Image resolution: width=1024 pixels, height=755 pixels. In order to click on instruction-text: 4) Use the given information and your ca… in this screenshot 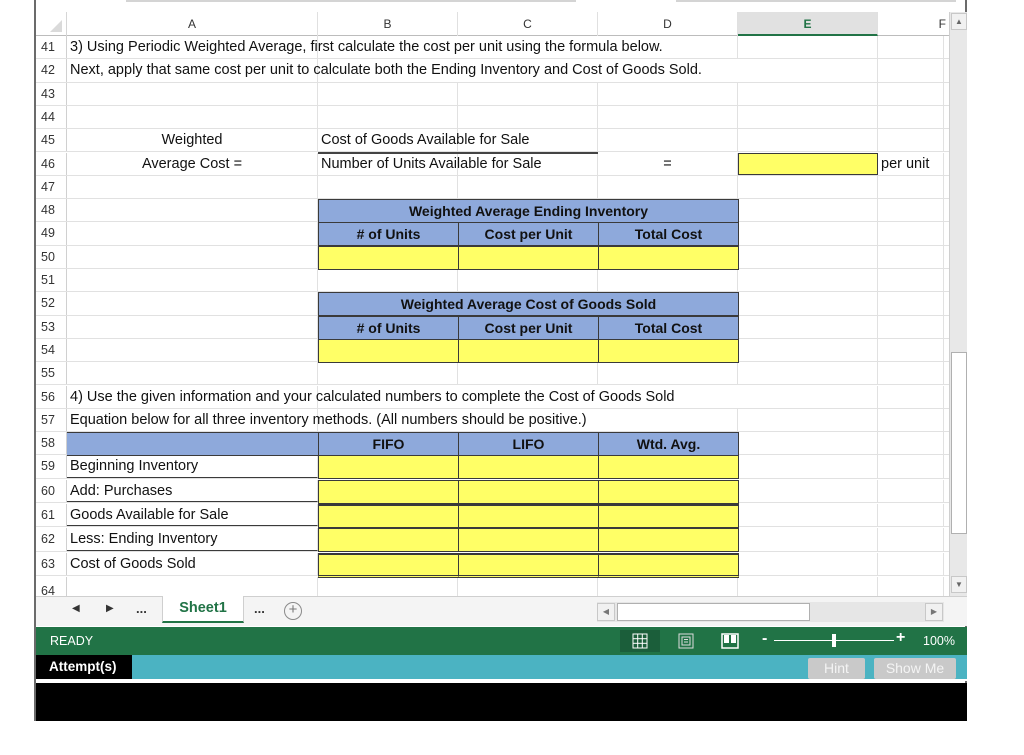, I will do `click(372, 396)`.